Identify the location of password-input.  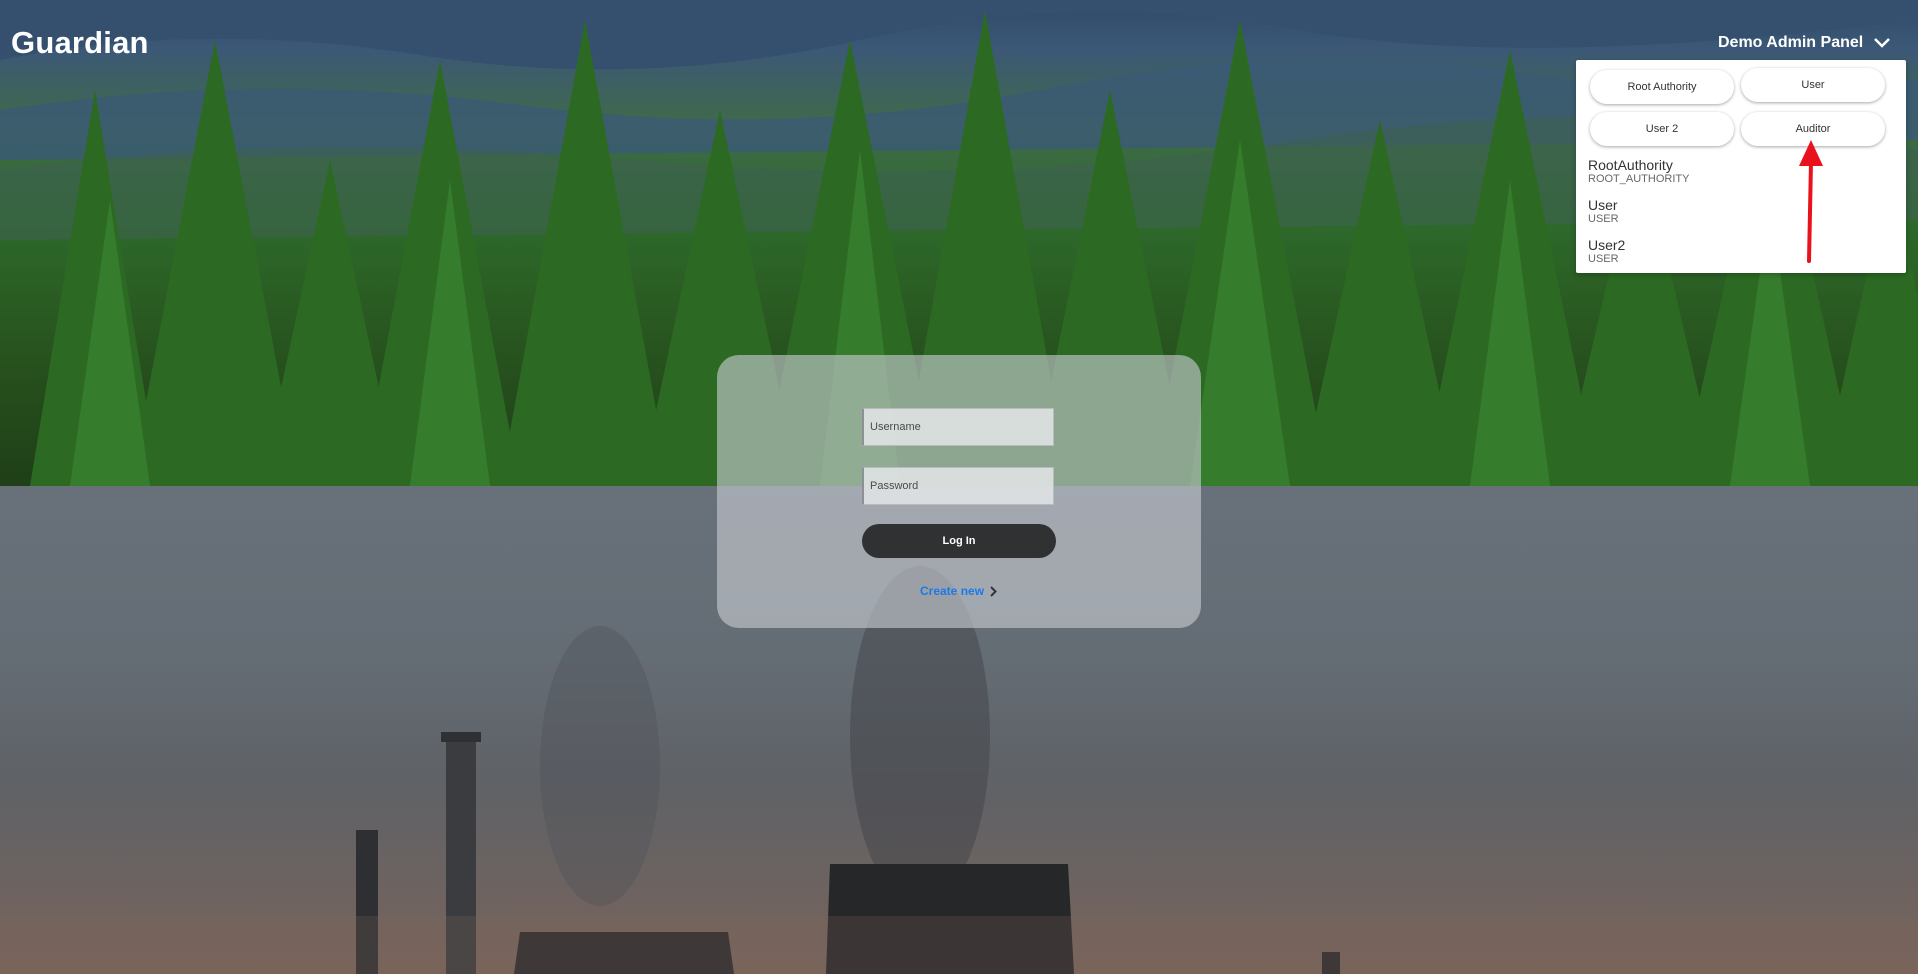
(958, 486).